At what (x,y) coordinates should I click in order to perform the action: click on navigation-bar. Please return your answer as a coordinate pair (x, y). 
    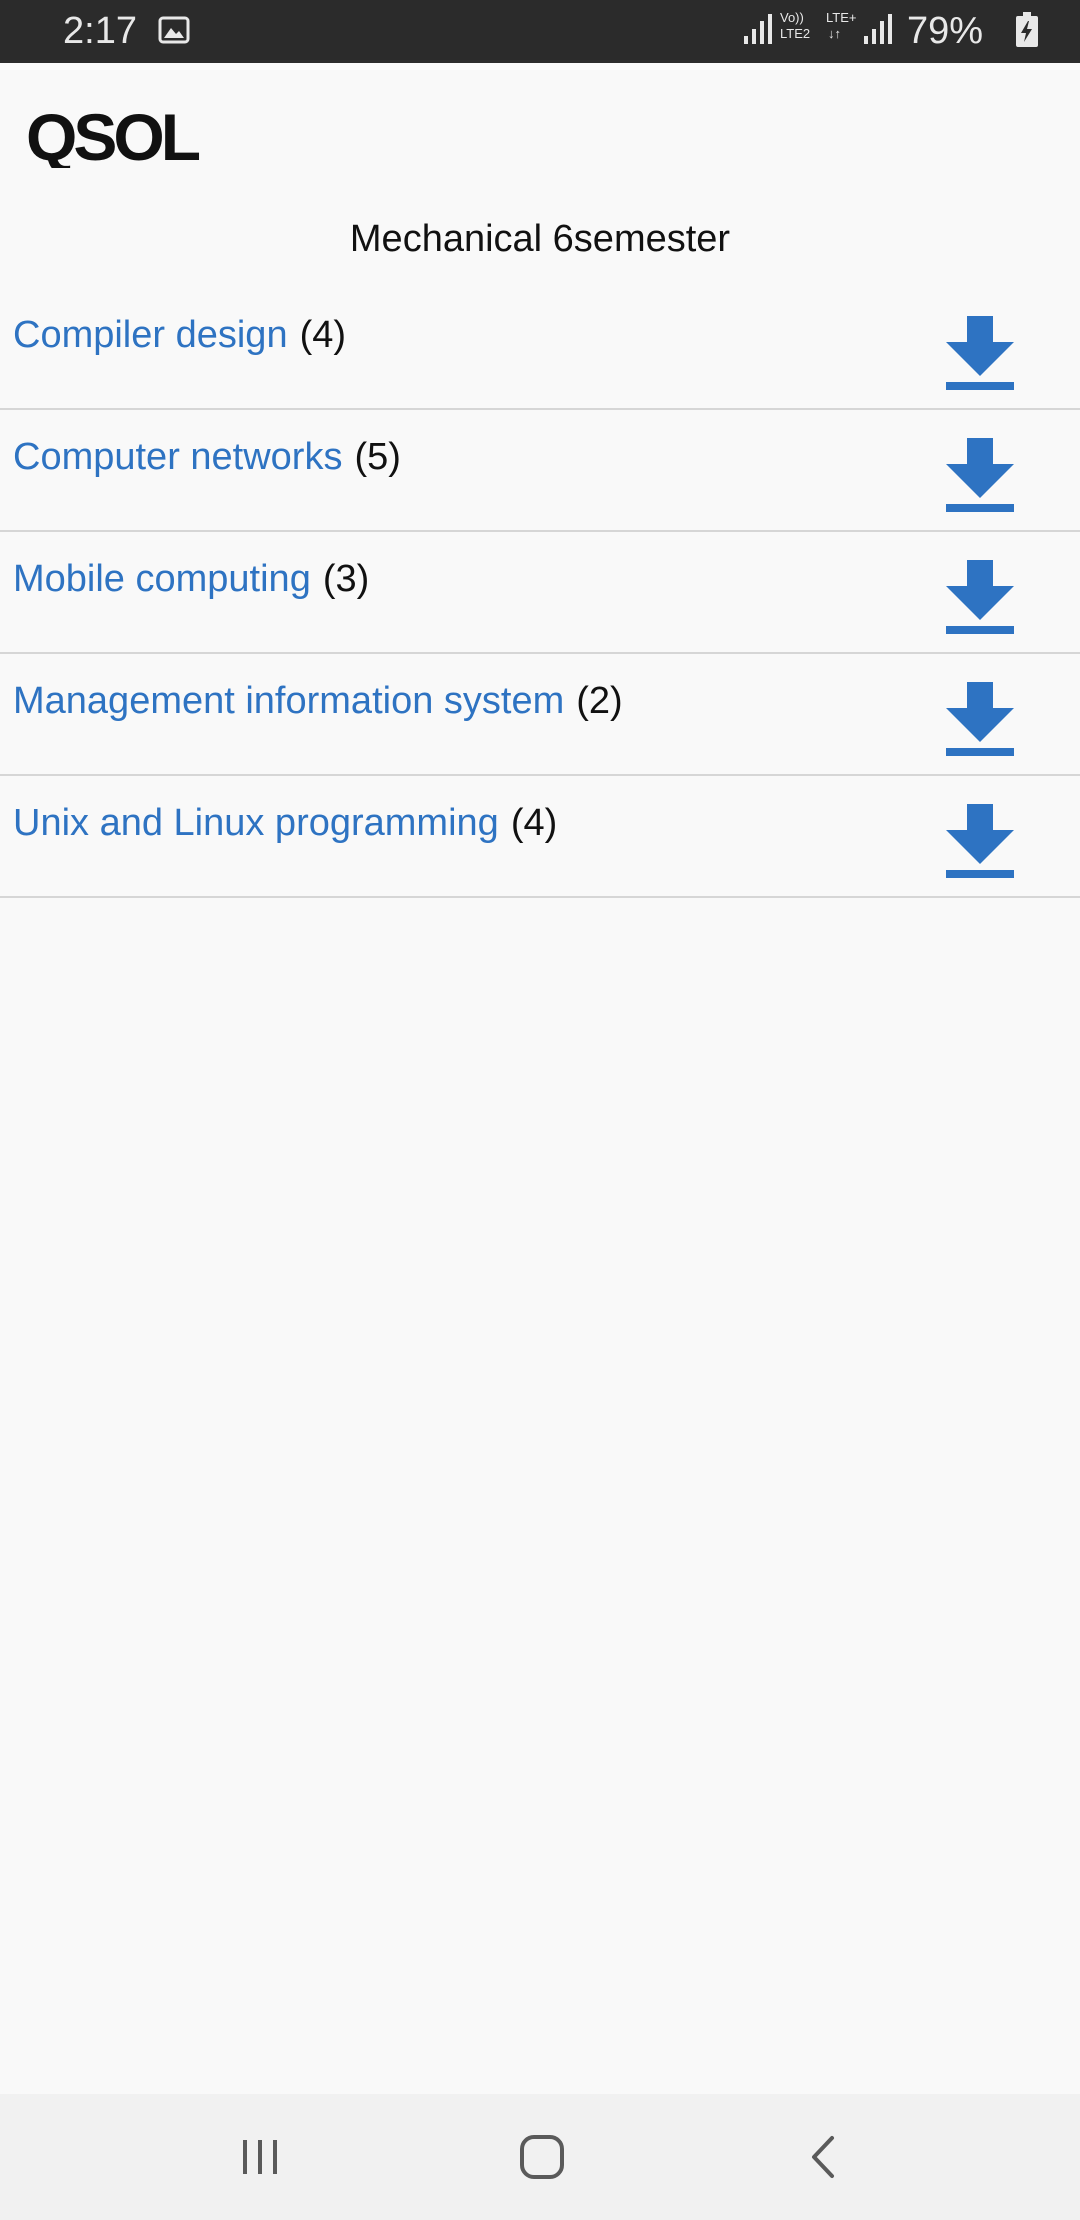
    Looking at the image, I should click on (540, 2157).